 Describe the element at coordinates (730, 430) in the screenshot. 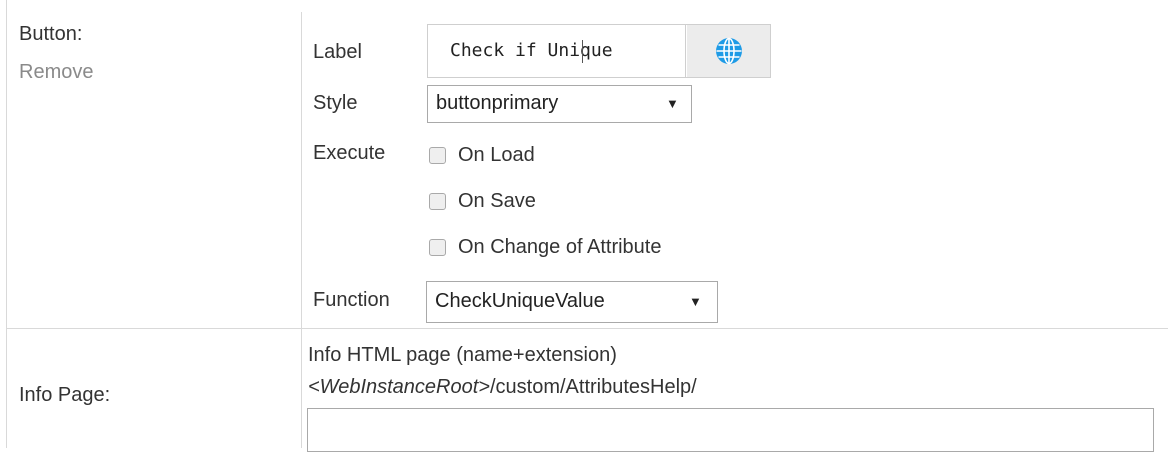

I see `info-page-input` at that location.